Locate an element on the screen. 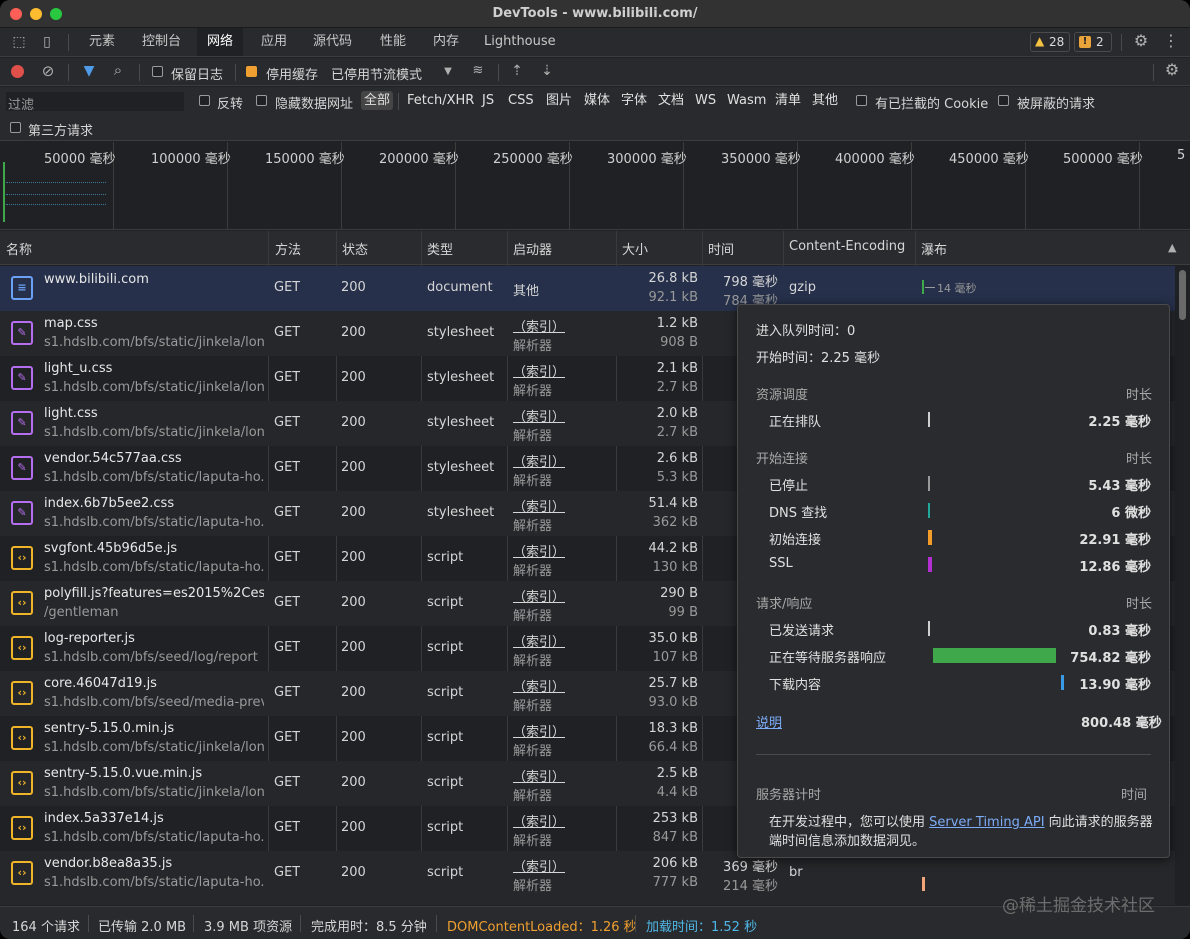 The height and width of the screenshot is (939, 1190). transfer-size: 44.2 kB is located at coordinates (673, 548).